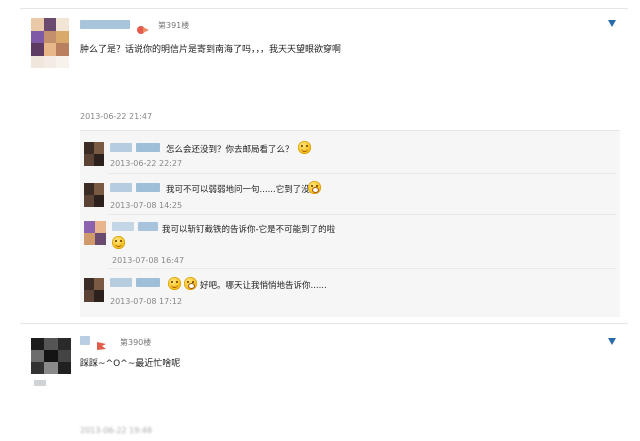 This screenshot has width=640, height=441. I want to click on top-divider, so click(324, 8).